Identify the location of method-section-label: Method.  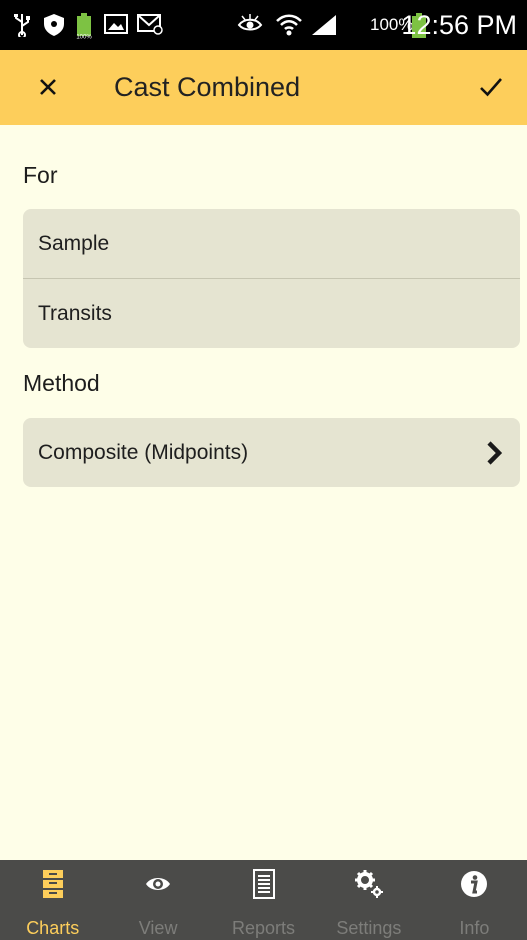
(61, 383).